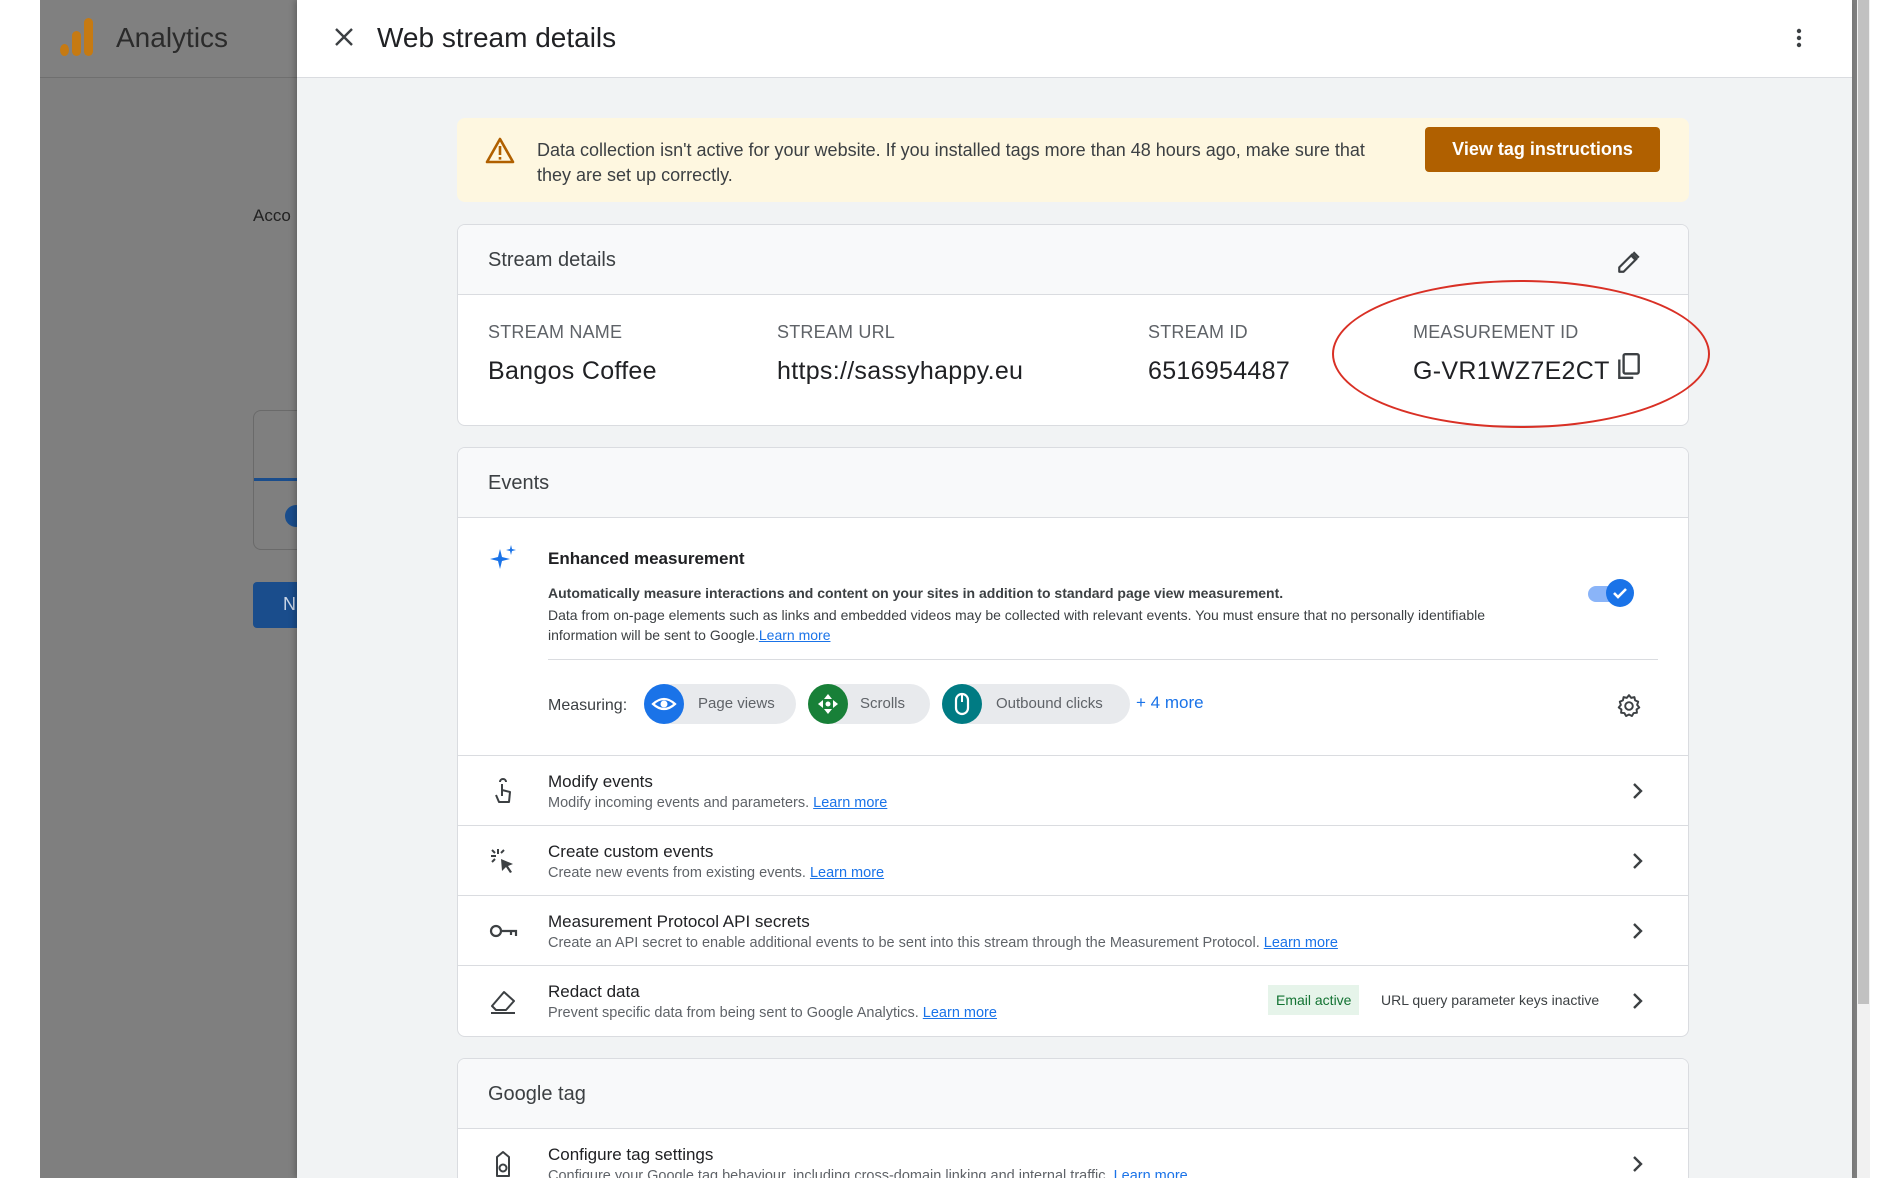 The width and height of the screenshot is (1900, 1178). Describe the element at coordinates (1049, 703) in the screenshot. I see `chip-outbound-clicks-label: Outbound clicks` at that location.